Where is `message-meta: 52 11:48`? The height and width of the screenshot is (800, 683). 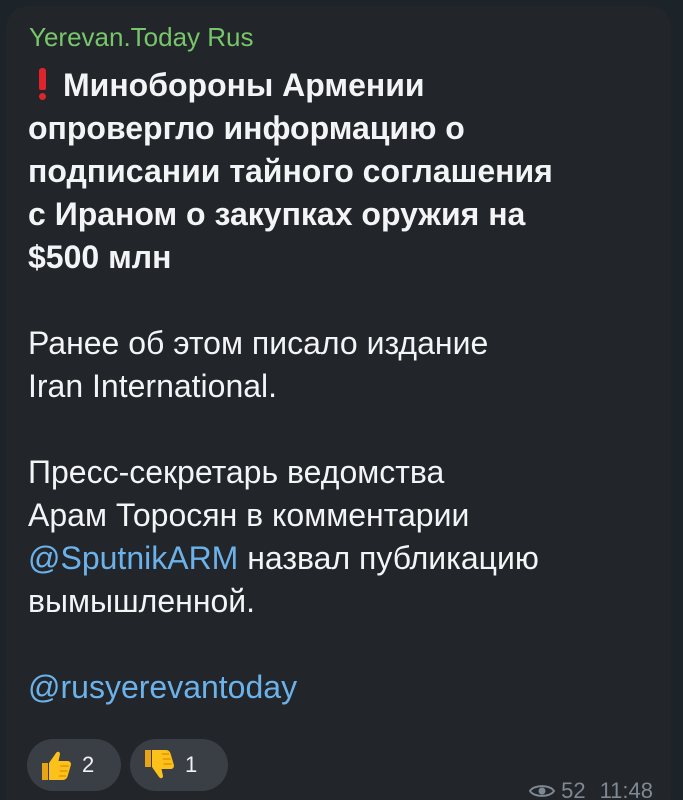 message-meta: 52 11:48 is located at coordinates (591, 789).